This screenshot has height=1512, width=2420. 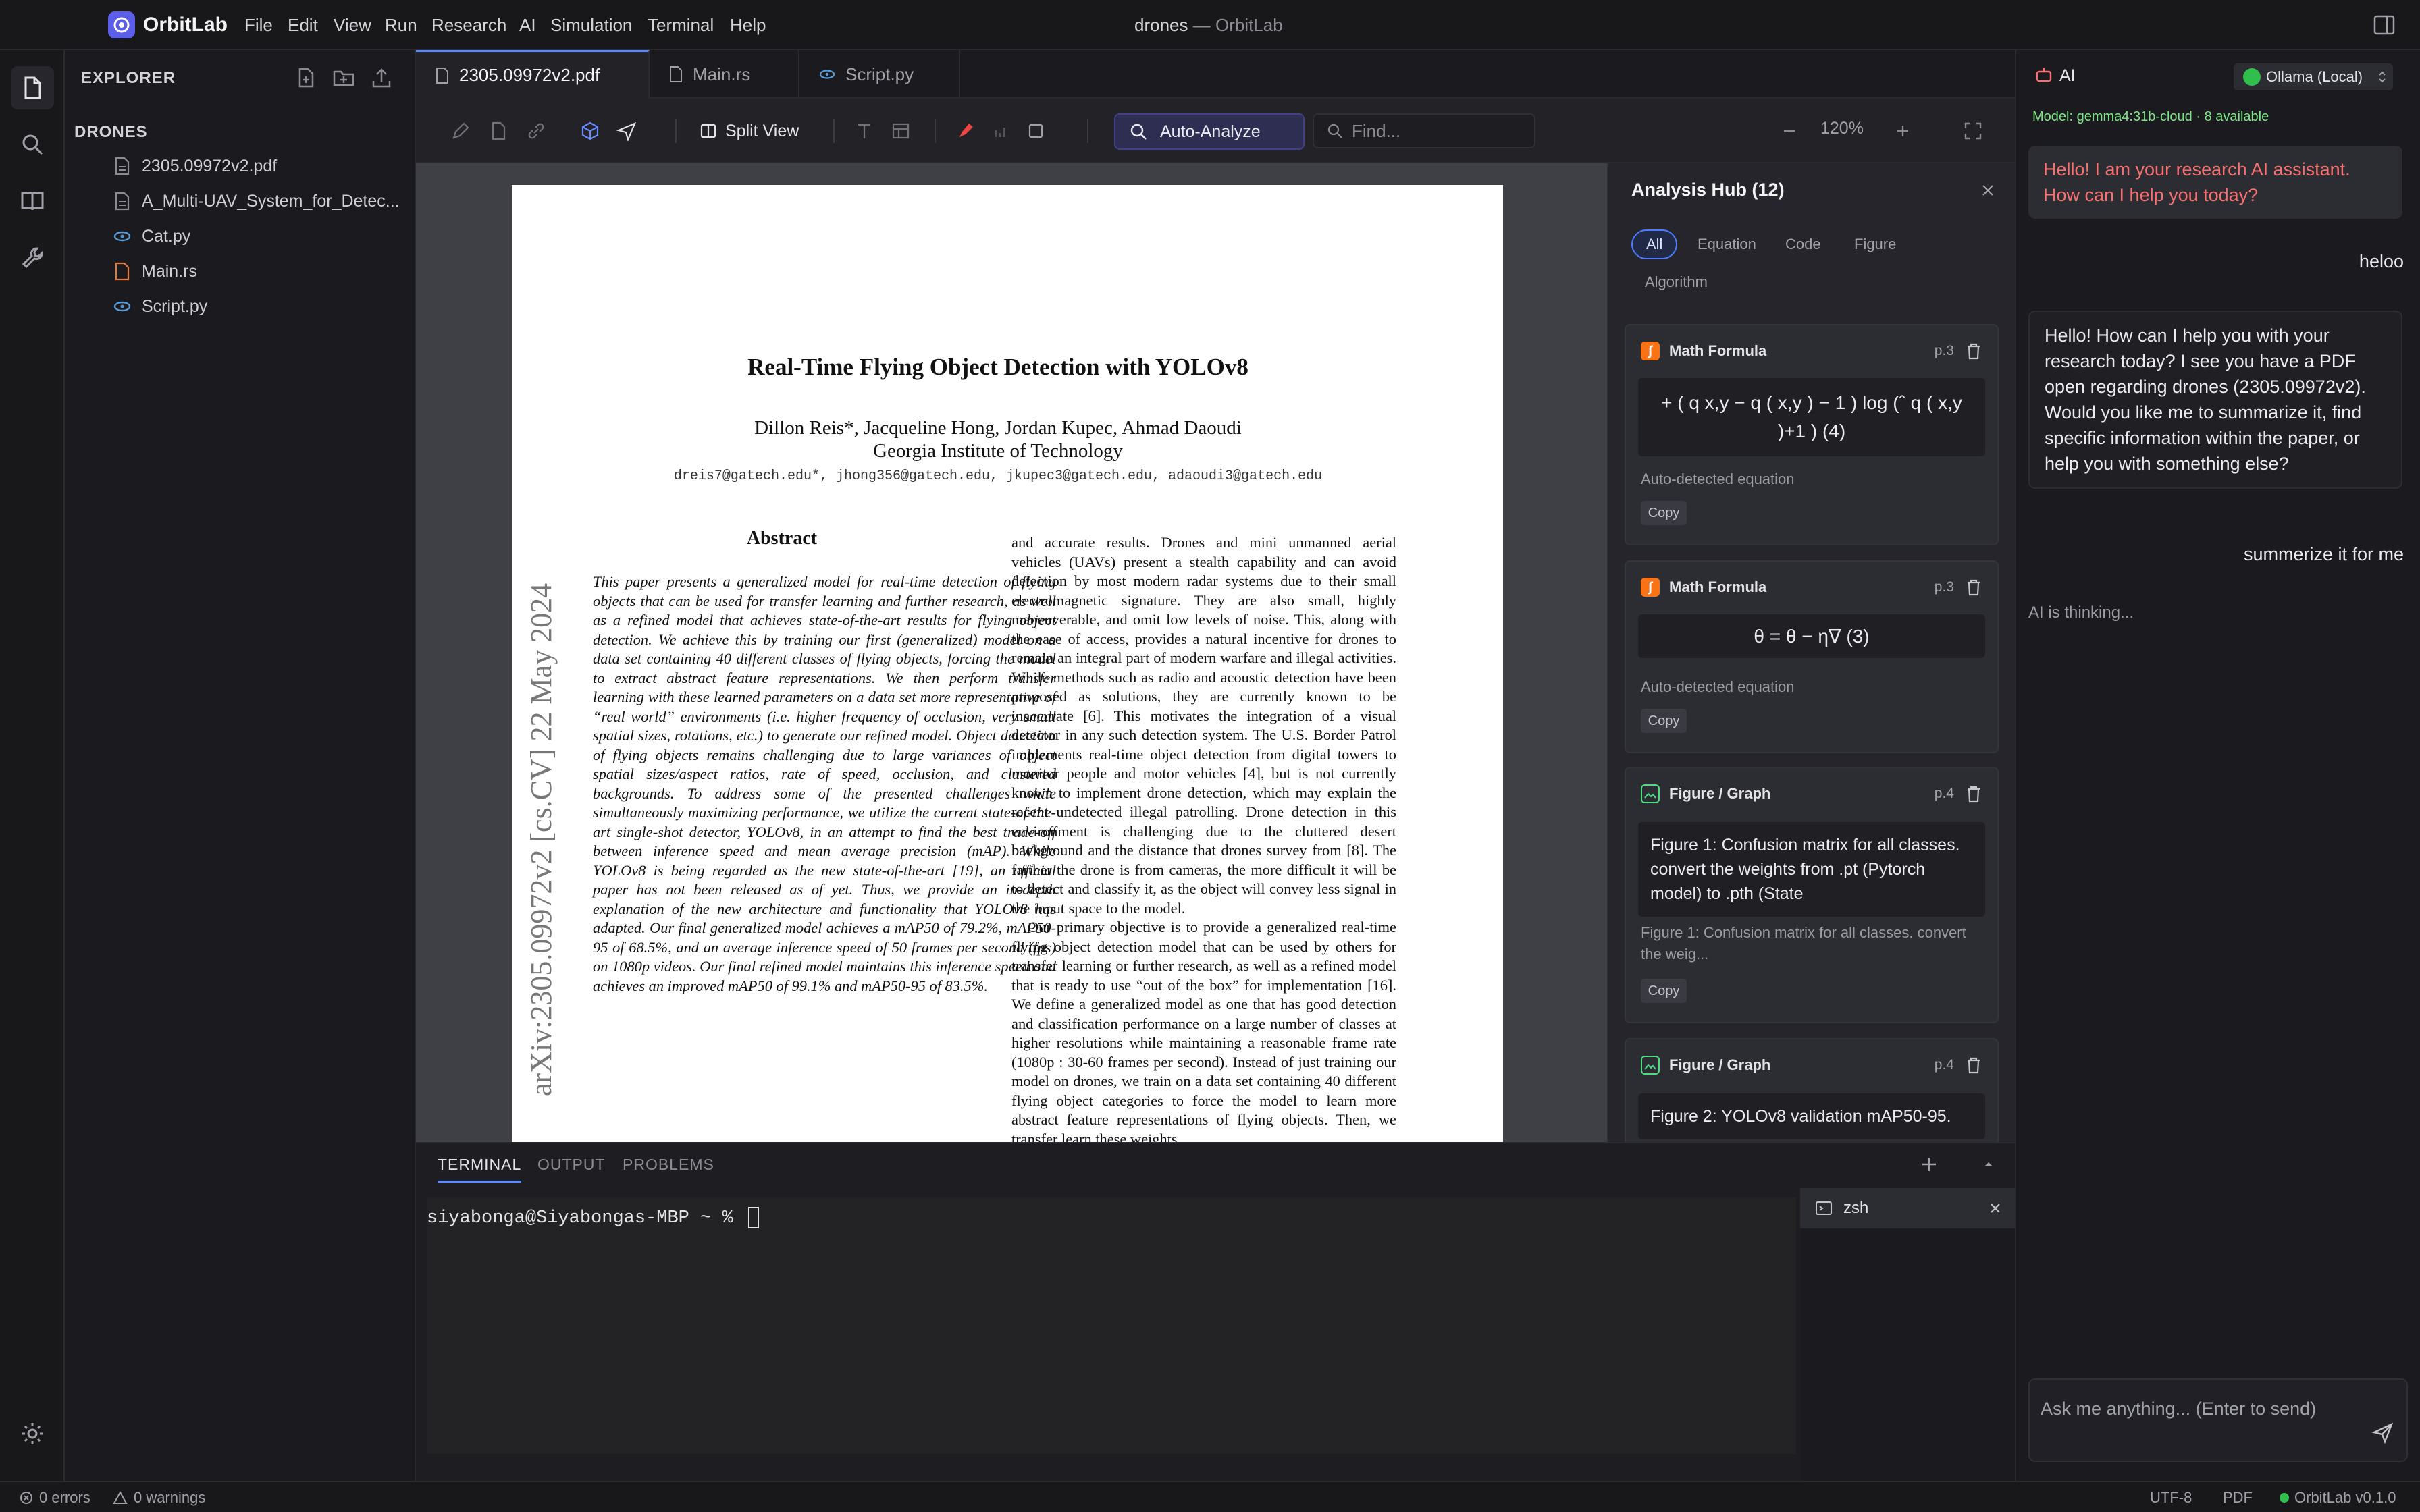 I want to click on chart-icon, so click(x=1002, y=131).